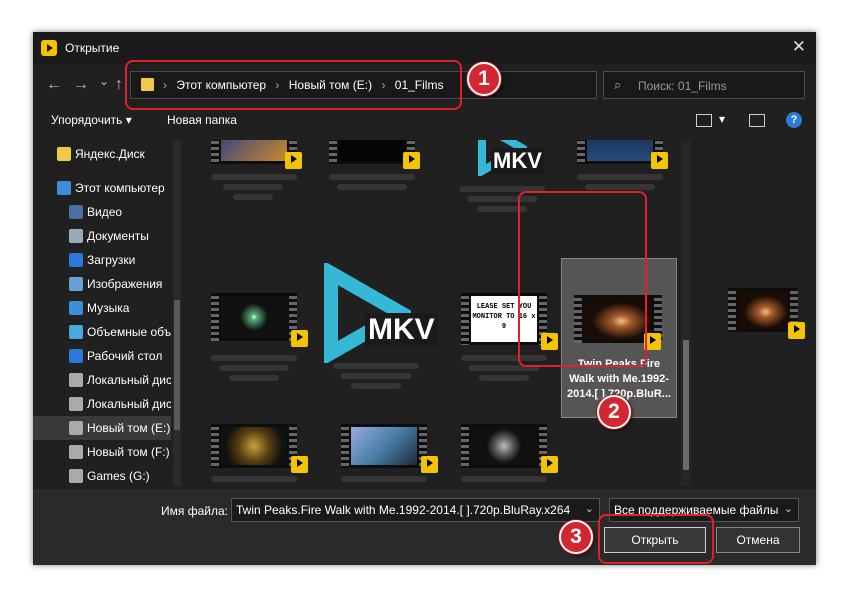 This screenshot has width=849, height=597. Describe the element at coordinates (794, 120) in the screenshot. I see `help-icon: ?` at that location.